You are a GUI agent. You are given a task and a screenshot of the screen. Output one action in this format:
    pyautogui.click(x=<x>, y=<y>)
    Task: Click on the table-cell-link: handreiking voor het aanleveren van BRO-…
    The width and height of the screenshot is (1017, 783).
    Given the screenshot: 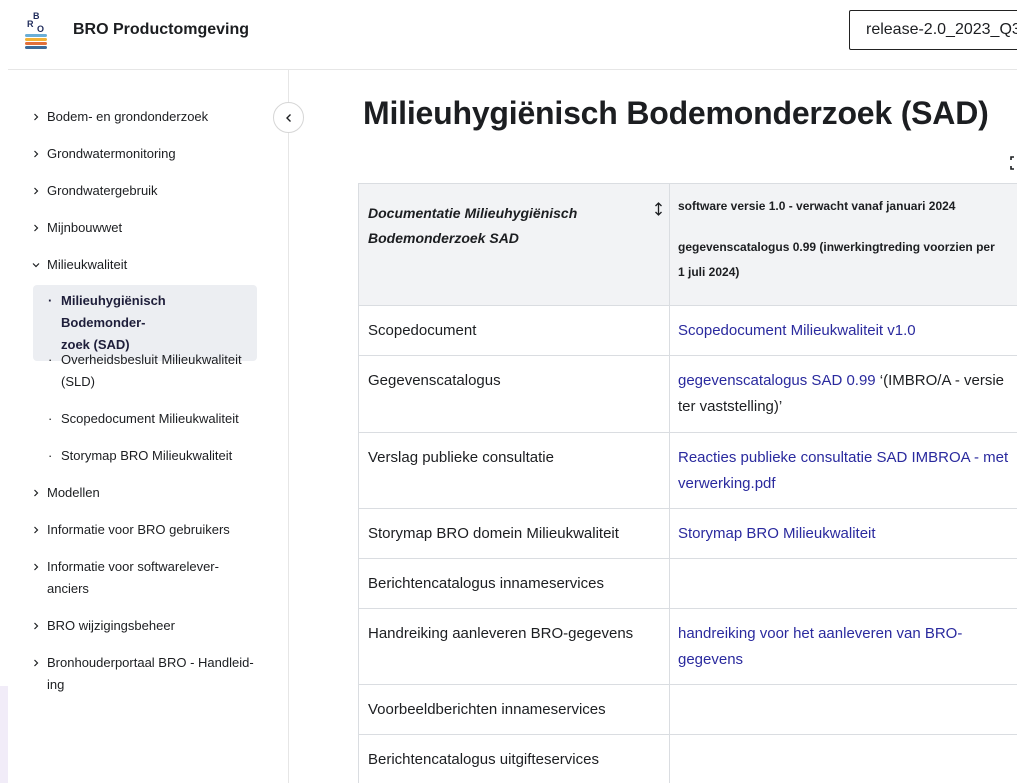 What is the action you would take?
    pyautogui.click(x=843, y=646)
    